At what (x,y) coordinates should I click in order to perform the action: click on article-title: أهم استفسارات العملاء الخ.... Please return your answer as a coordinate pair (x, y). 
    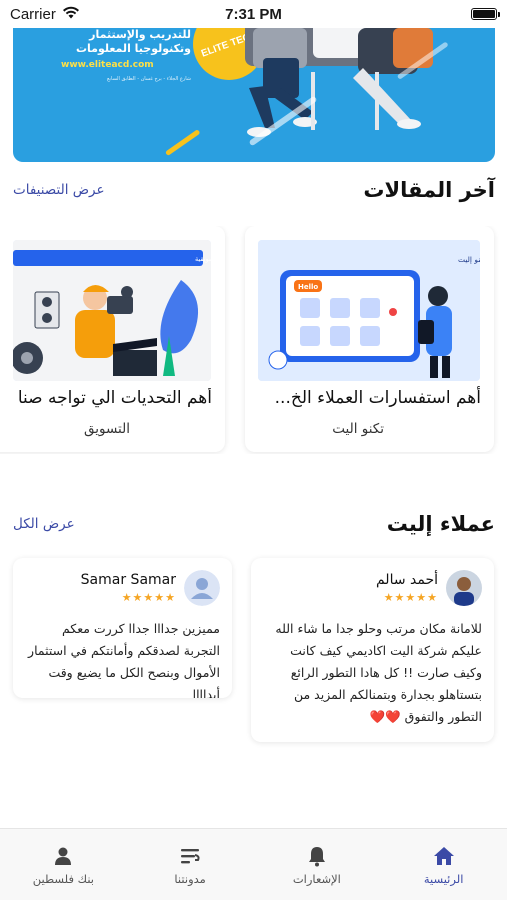
    Looking at the image, I should click on (377, 398).